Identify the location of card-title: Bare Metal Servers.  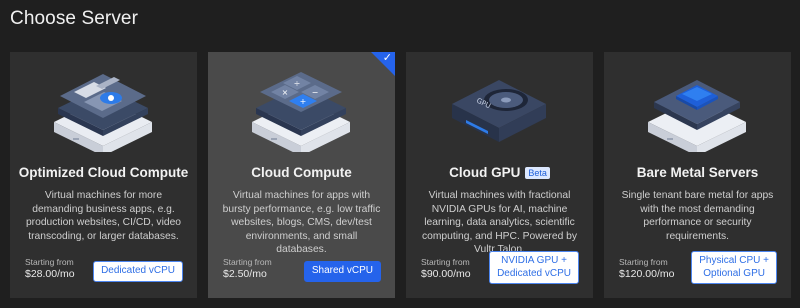
(697, 172).